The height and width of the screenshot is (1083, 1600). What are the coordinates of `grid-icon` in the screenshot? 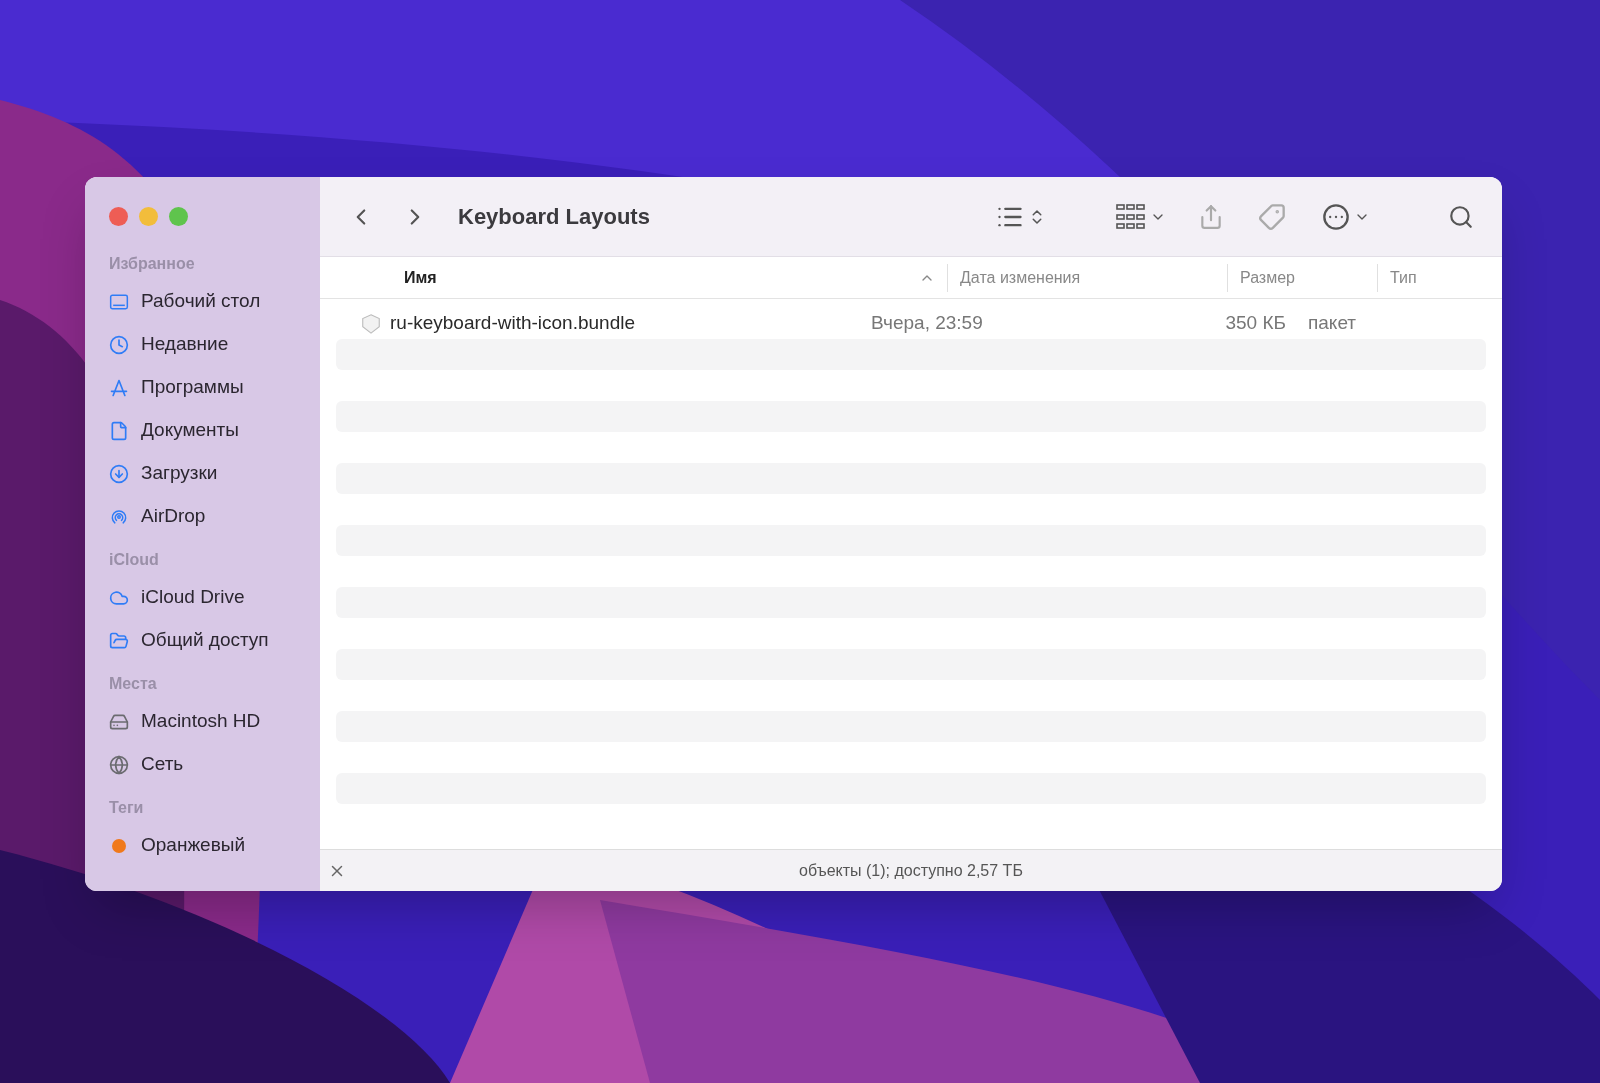 It's located at (1131, 216).